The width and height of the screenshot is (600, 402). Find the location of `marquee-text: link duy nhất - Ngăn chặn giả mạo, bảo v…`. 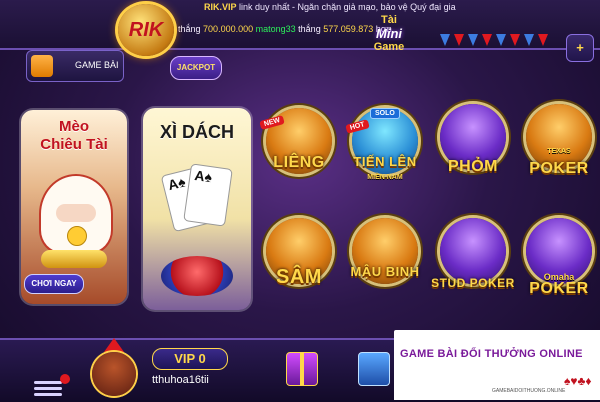

marquee-text: link duy nhất - Ngăn chặn giả mạo, bảo v… is located at coordinates (346, 7).